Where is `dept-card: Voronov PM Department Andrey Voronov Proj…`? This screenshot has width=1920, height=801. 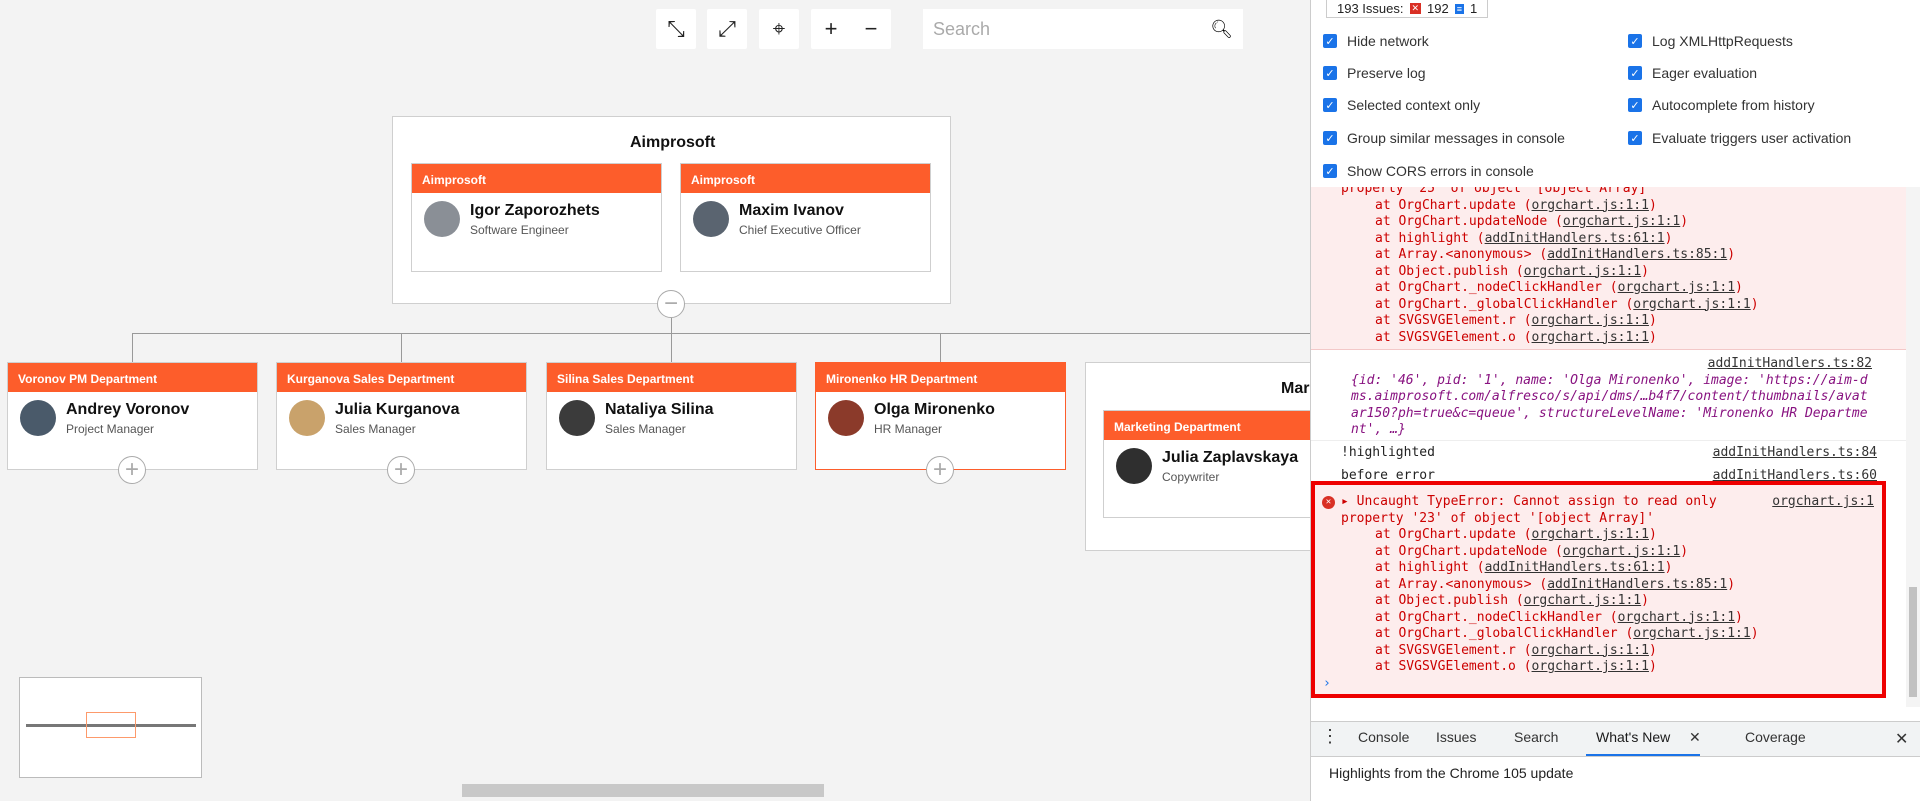
dept-card: Voronov PM Department Andrey Voronov Proj… is located at coordinates (132, 416).